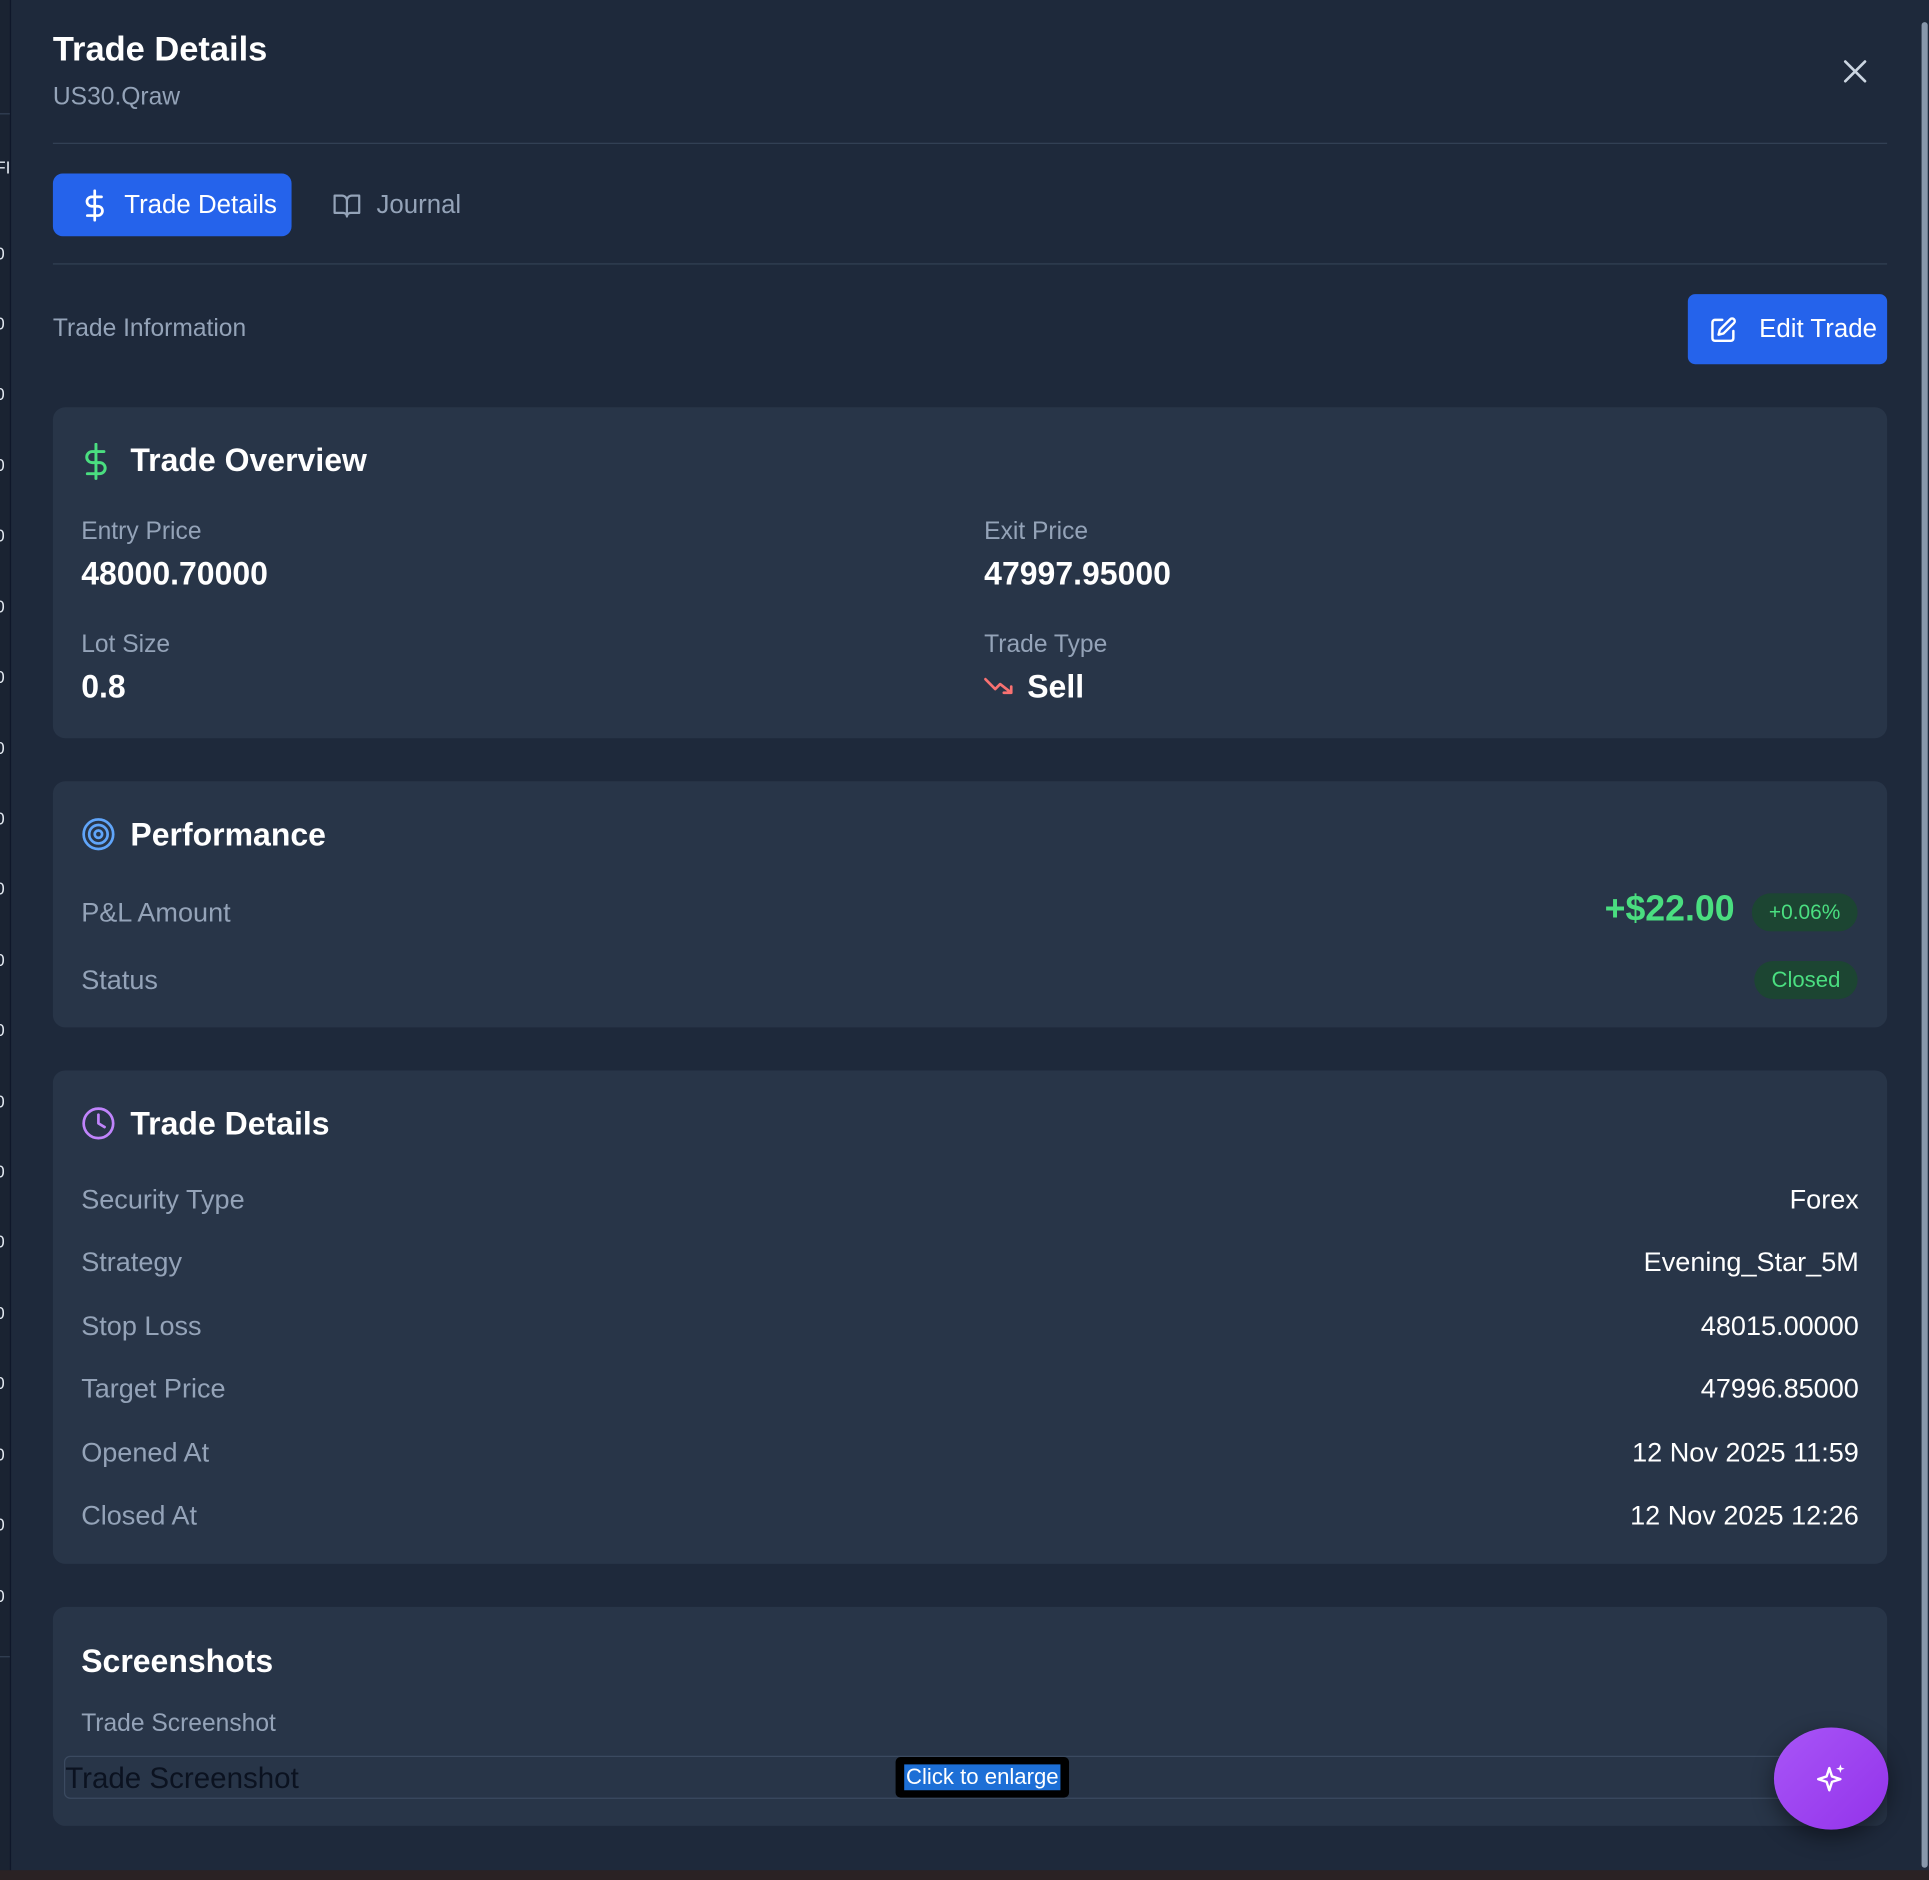 This screenshot has width=1929, height=1880. I want to click on tab-journal: Journal, so click(406, 204).